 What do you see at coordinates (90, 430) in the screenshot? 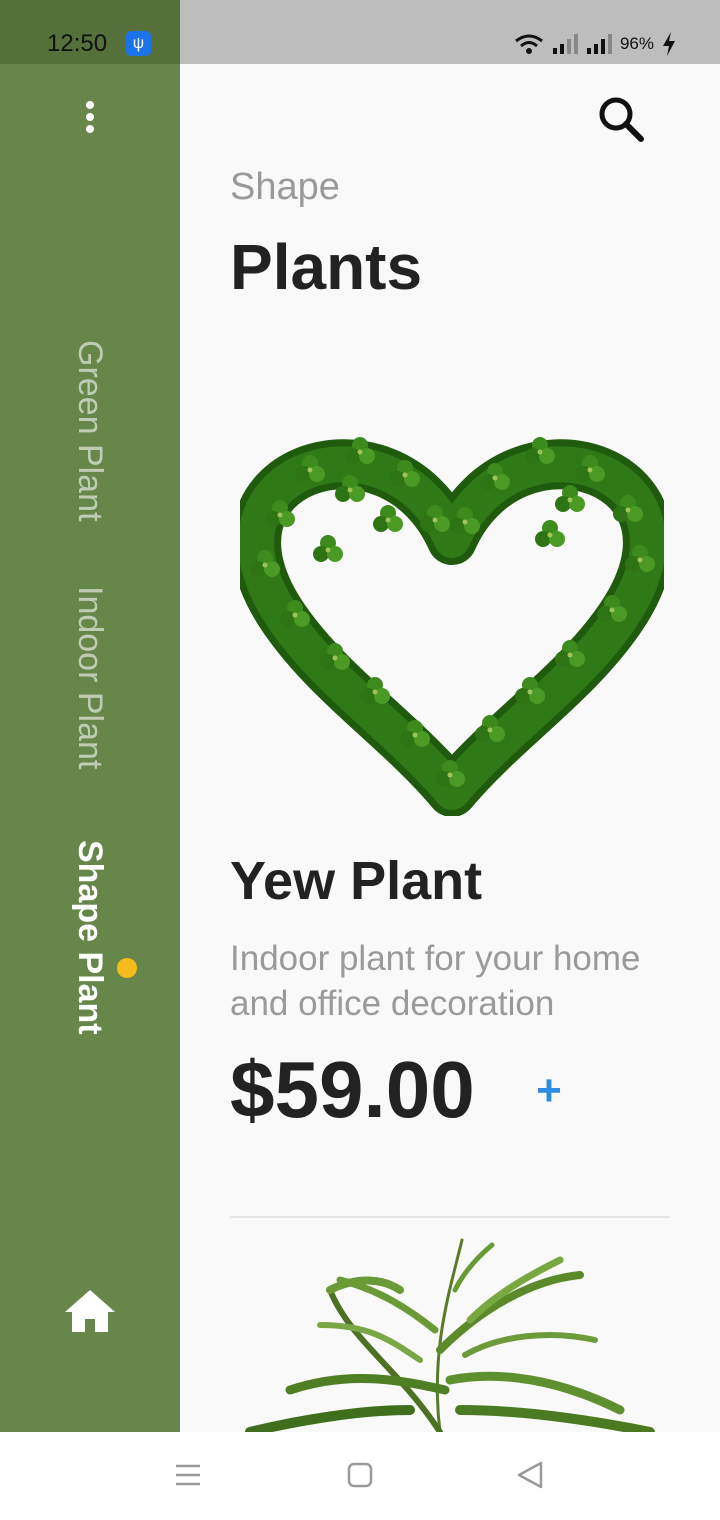
I see `sidebar-item-green-plant: Green Plant` at bounding box center [90, 430].